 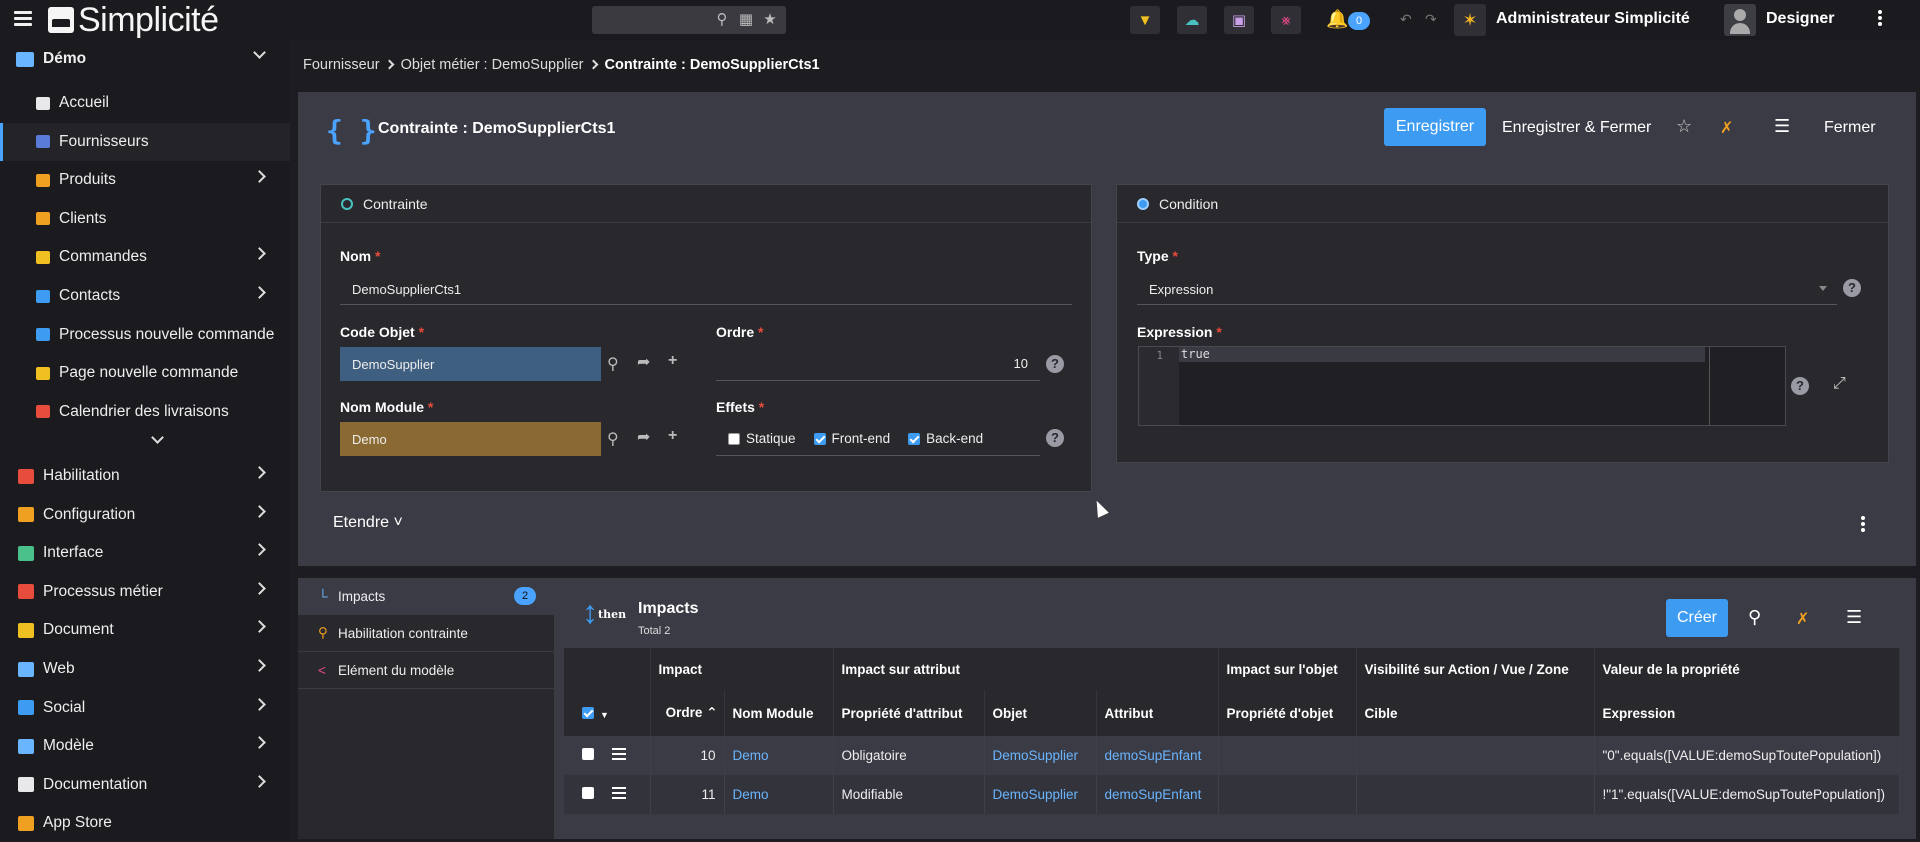 I want to click on sidebar-group-mod-le: Modèle, so click(x=145, y=746).